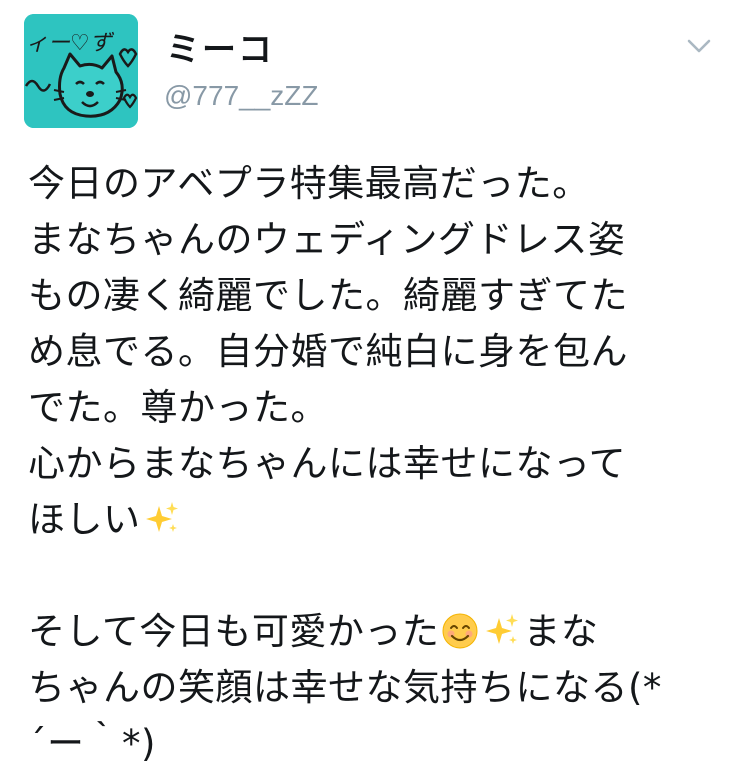 The image size is (750, 772). Describe the element at coordinates (241, 96) in the screenshot. I see `username: @777__zZZ` at that location.